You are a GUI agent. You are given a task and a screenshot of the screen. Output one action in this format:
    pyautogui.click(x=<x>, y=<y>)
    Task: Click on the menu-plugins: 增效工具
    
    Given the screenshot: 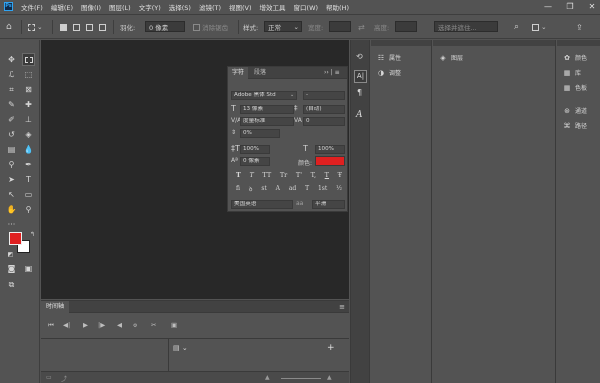 What is the action you would take?
    pyautogui.click(x=273, y=7)
    